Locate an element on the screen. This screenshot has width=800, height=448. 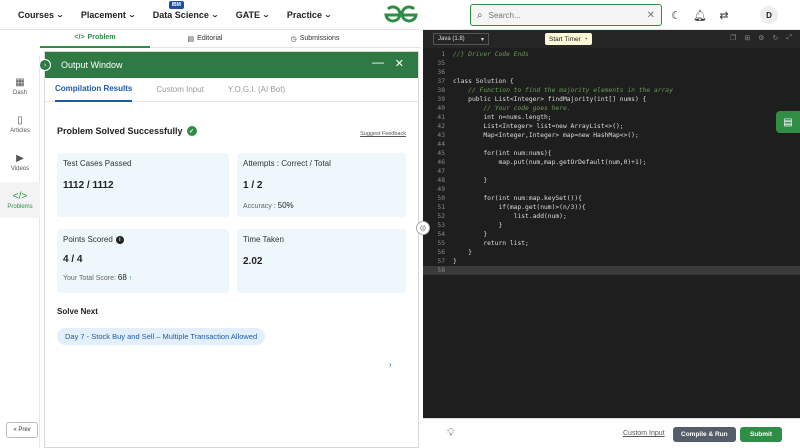
search-input is located at coordinates (567, 15).